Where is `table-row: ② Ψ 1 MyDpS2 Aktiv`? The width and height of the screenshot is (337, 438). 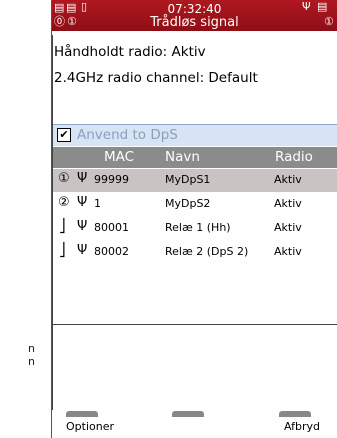 table-row: ② Ψ 1 MyDpS2 Aktiv is located at coordinates (195, 204).